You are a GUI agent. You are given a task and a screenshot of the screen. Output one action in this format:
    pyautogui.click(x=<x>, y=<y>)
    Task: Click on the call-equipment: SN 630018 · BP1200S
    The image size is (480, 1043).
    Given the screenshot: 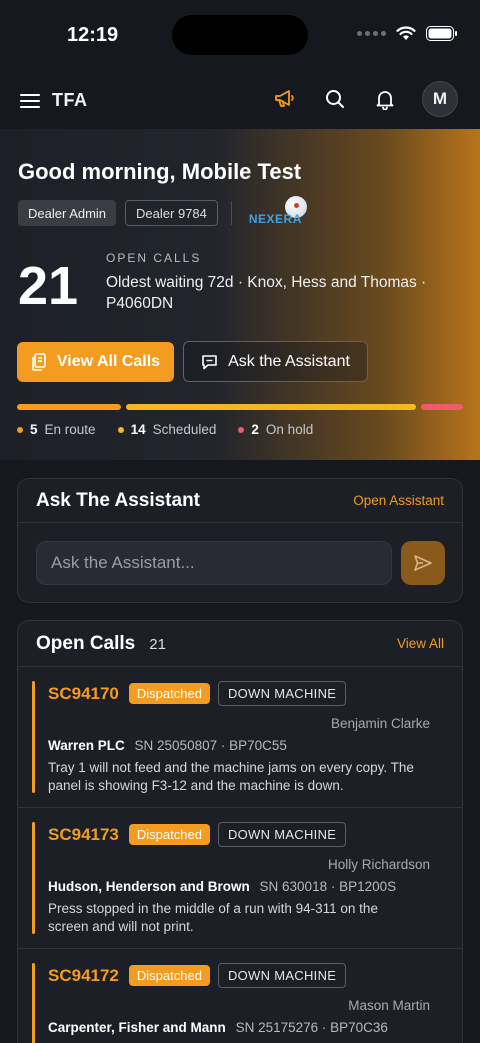 What is the action you would take?
    pyautogui.click(x=328, y=886)
    